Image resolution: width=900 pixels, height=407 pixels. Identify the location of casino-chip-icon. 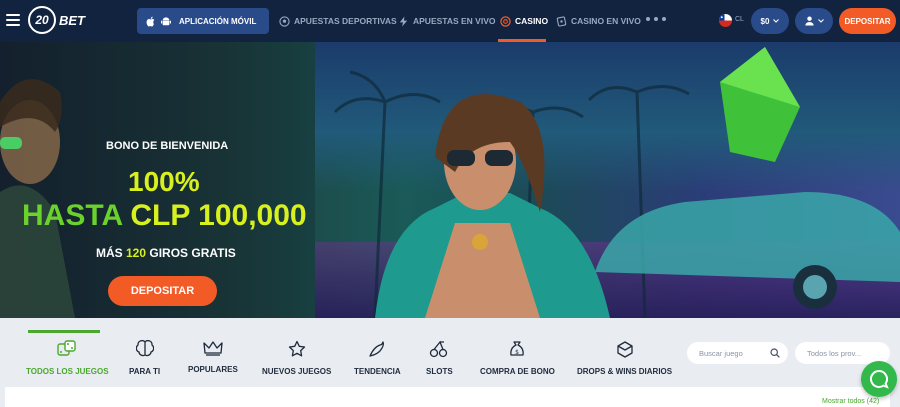
(505, 21).